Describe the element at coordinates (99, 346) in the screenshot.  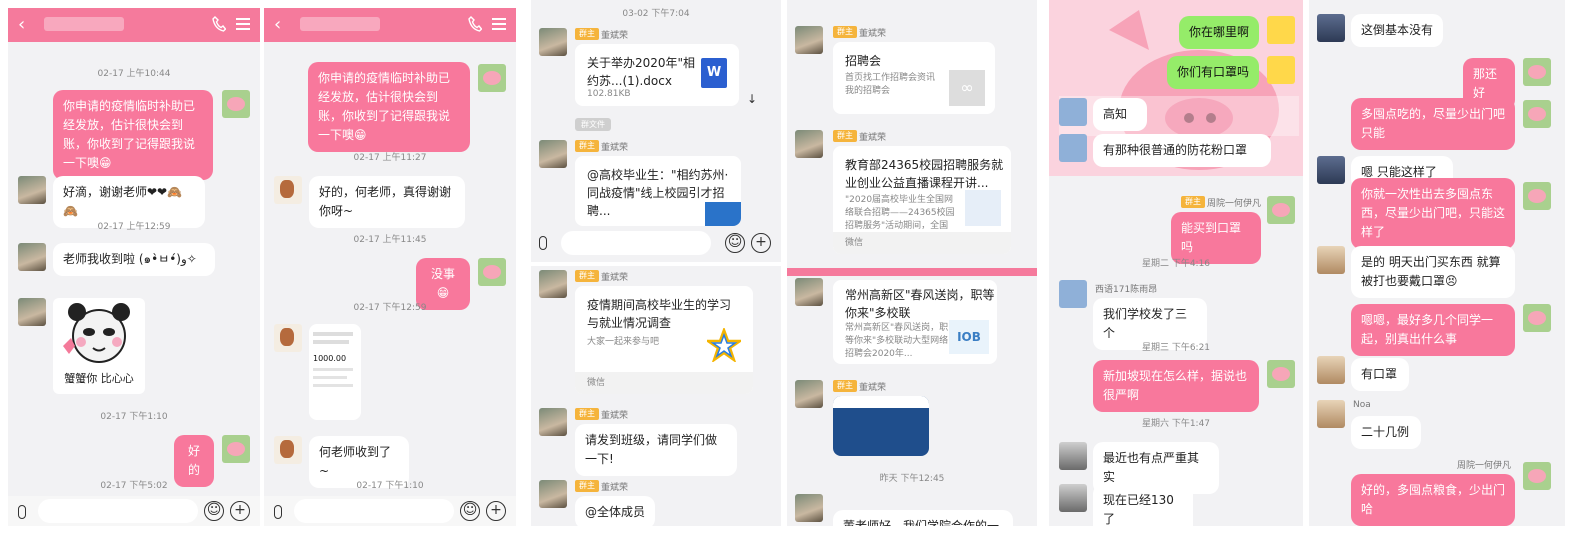
I see `panda-sticker: 蟹蟹你 比心心` at that location.